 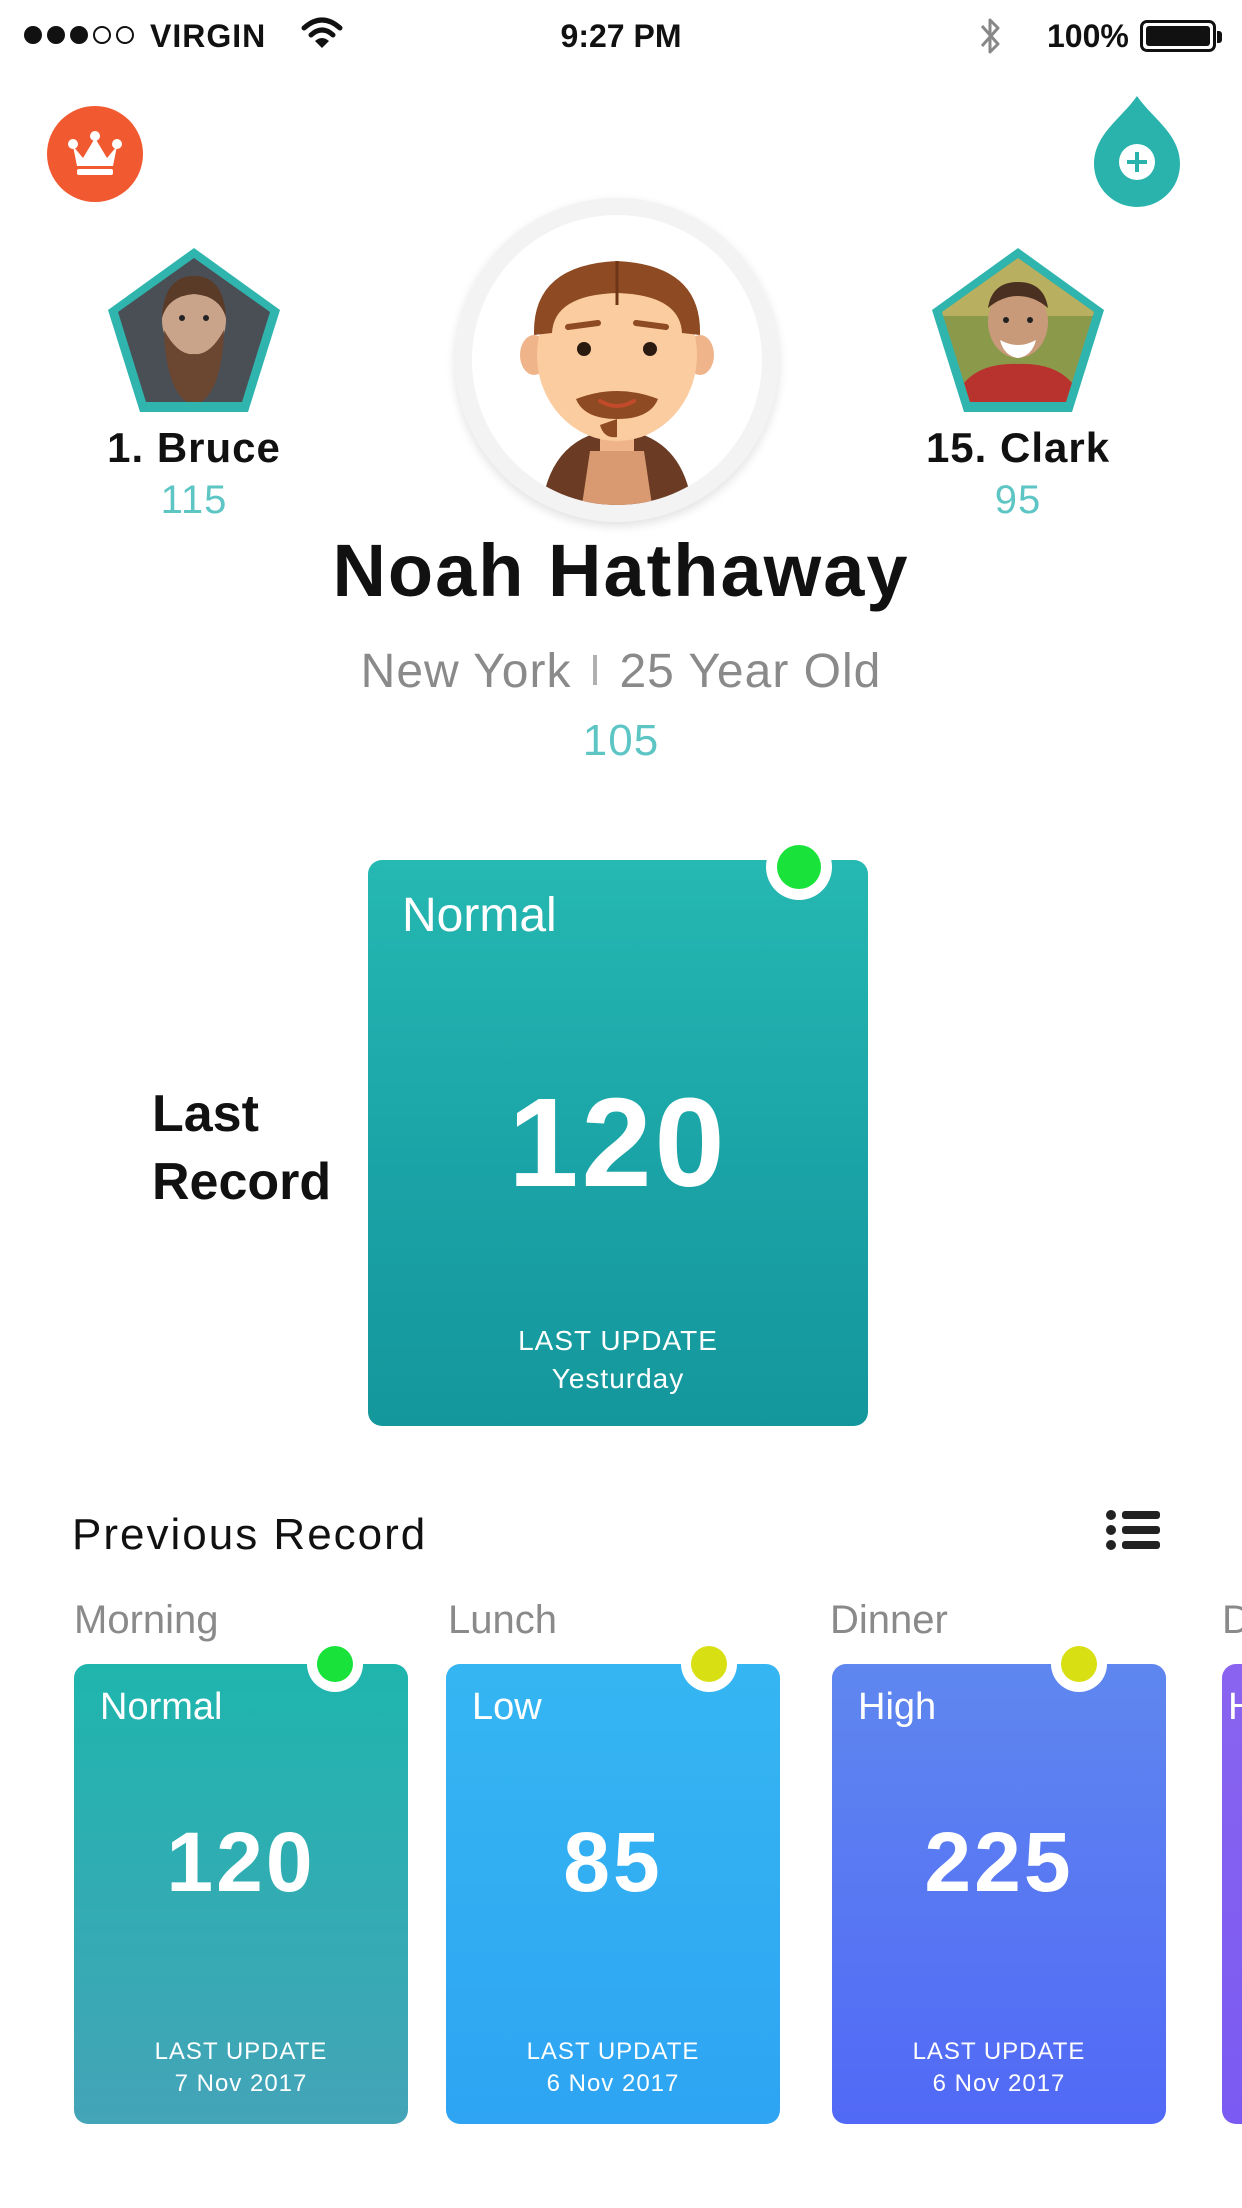 I want to click on record-card: H, so click(x=1232, y=1894).